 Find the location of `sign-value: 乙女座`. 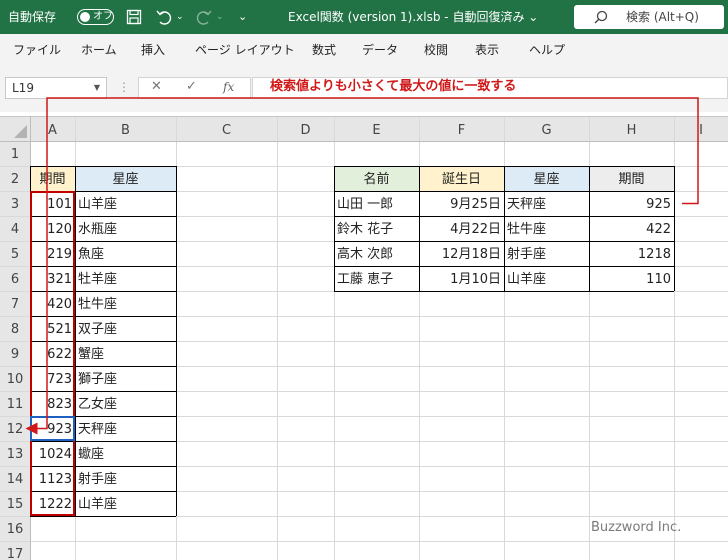

sign-value: 乙女座 is located at coordinates (97, 404).